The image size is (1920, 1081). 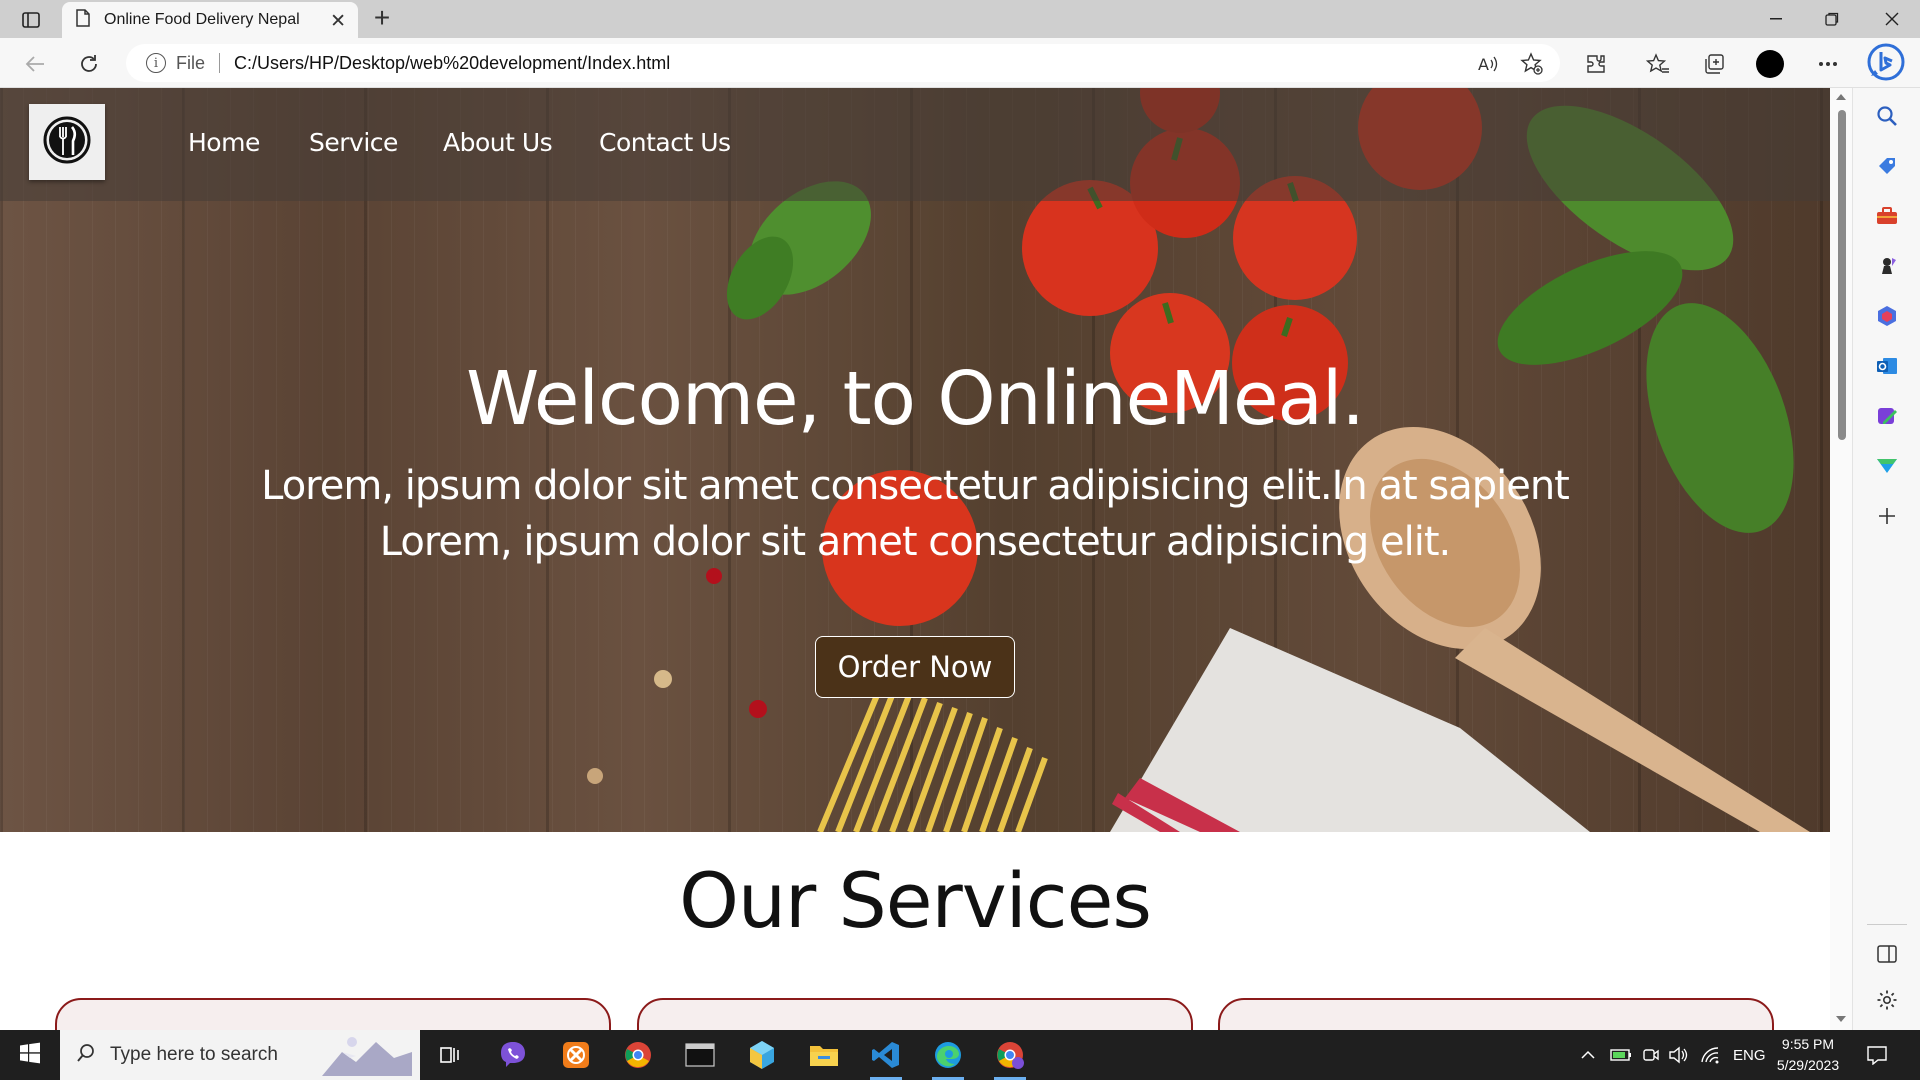 What do you see at coordinates (1678, 1055) in the screenshot?
I see `volume-icon` at bounding box center [1678, 1055].